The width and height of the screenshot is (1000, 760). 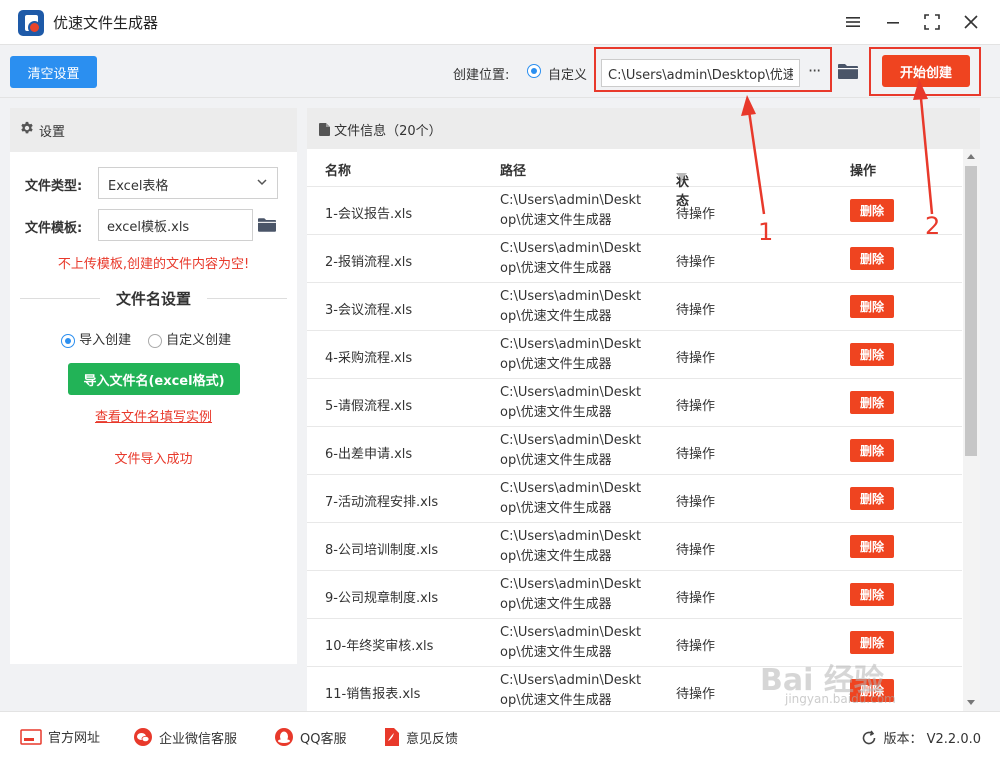 What do you see at coordinates (198, 739) in the screenshot?
I see `wechat-label: 企业微信客服` at bounding box center [198, 739].